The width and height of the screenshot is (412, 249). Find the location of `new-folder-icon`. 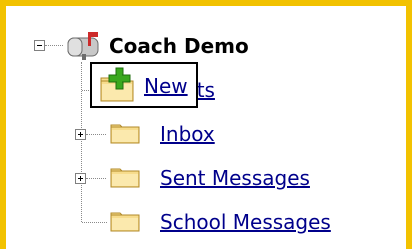

new-folder-icon is located at coordinates (117, 84).